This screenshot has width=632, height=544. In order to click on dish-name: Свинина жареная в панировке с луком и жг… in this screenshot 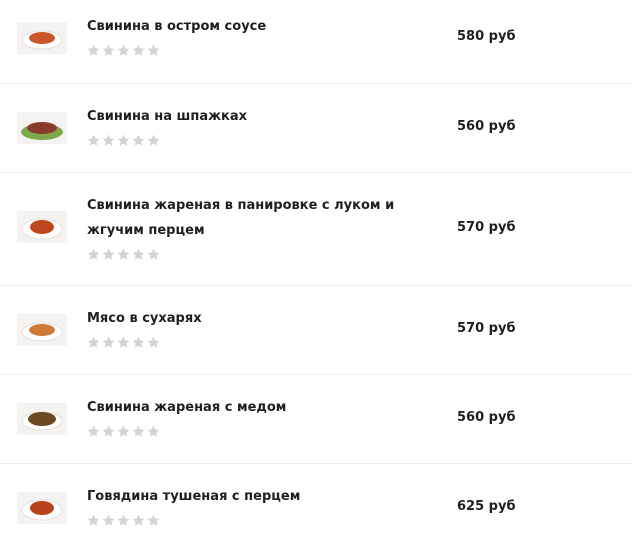, I will do `click(267, 218)`.